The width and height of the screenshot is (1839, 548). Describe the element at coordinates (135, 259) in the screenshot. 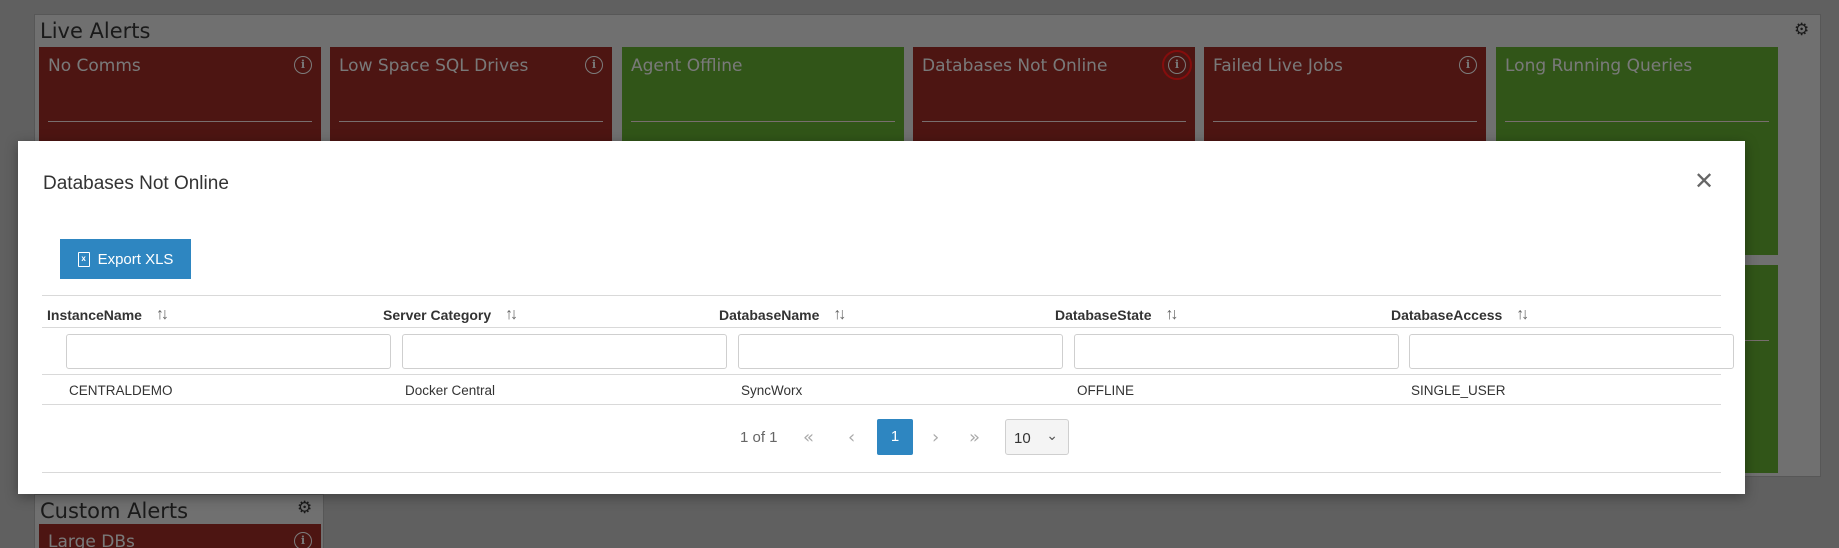

I see `export-xls-label: Export XLS` at that location.